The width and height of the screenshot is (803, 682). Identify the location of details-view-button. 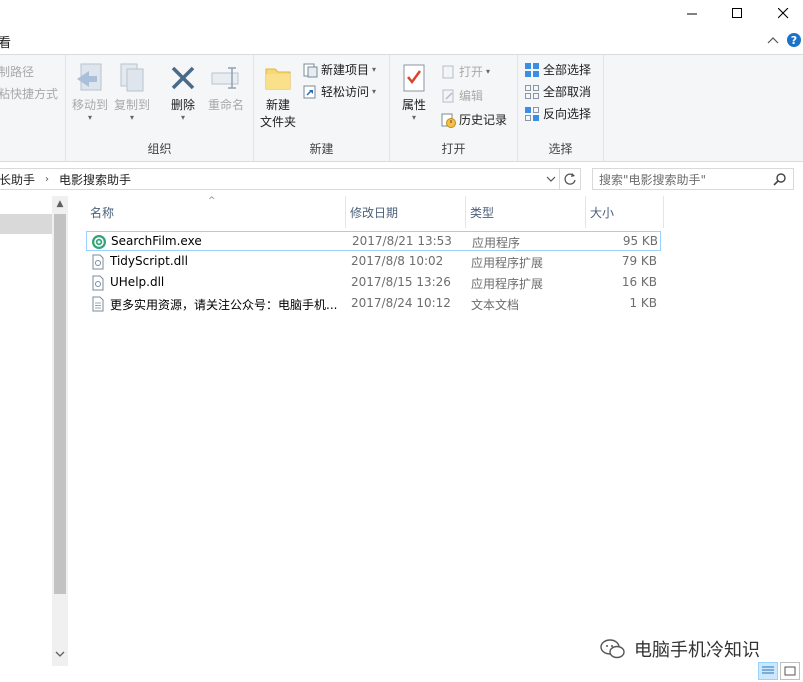
(768, 671).